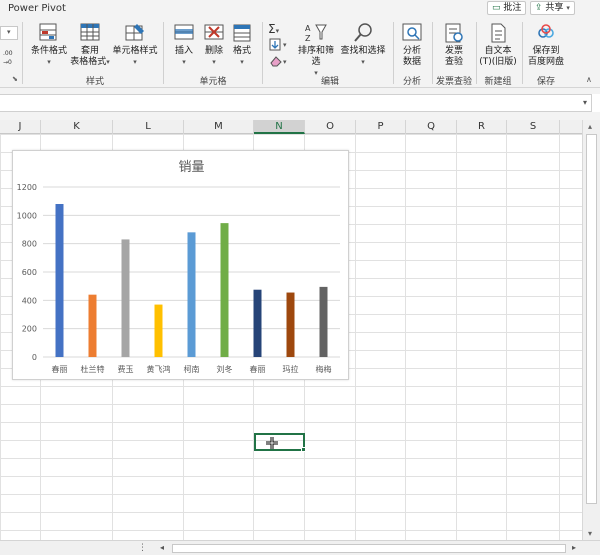 This screenshot has width=600, height=555. I want to click on svg-text: Z, so click(308, 38).